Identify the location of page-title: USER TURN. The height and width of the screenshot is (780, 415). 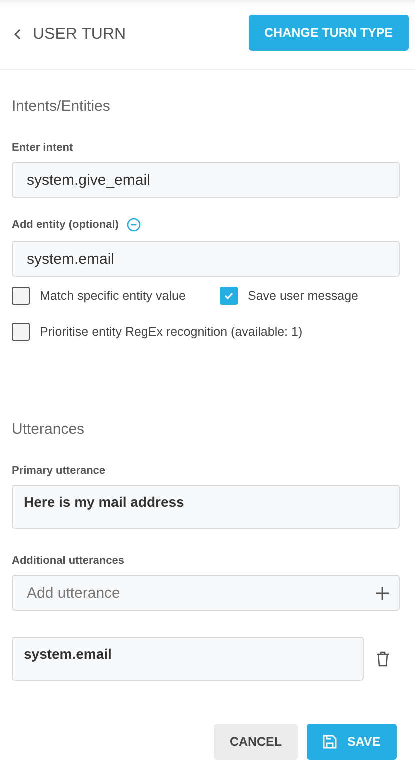
(79, 35).